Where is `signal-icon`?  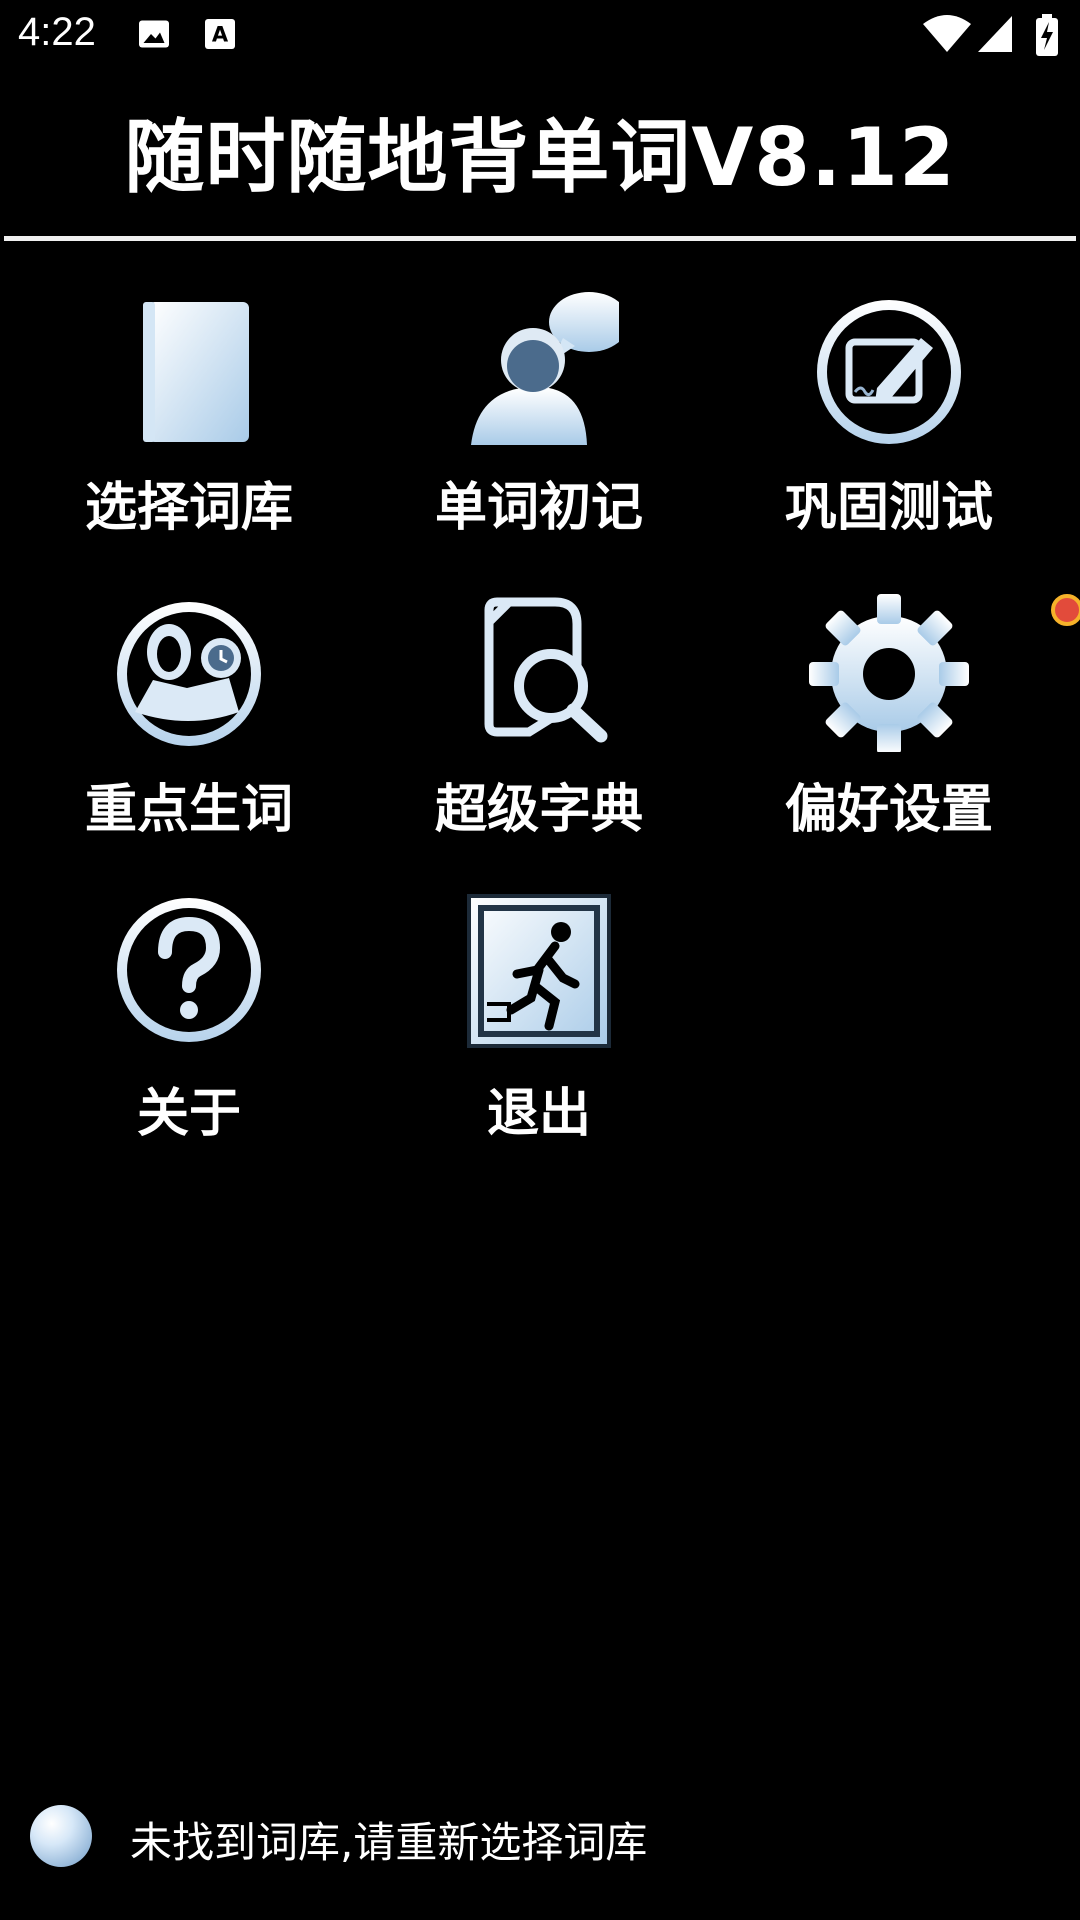
signal-icon is located at coordinates (996, 36).